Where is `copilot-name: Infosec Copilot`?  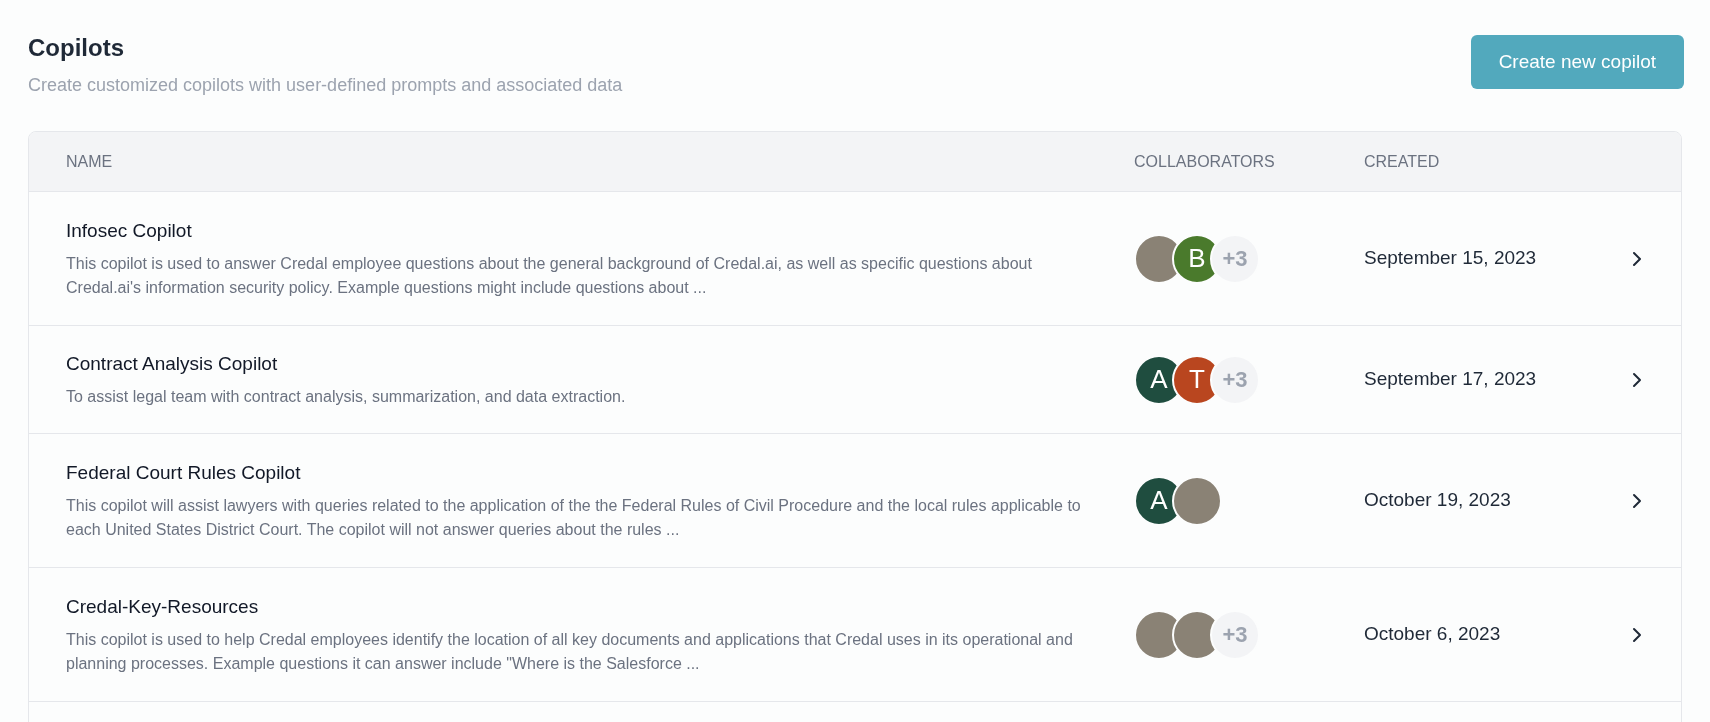 copilot-name: Infosec Copilot is located at coordinates (129, 231).